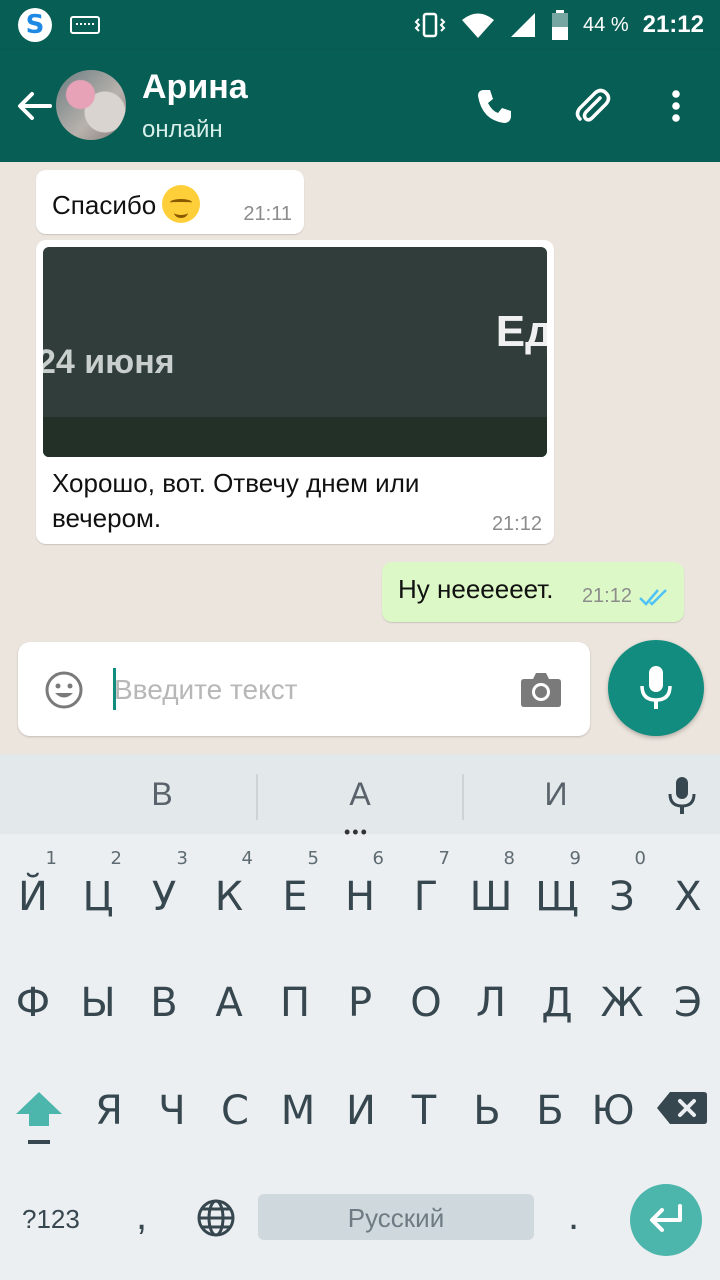  I want to click on keyboard-bottom-row: ?123 , Русский ., so click(360, 1220).